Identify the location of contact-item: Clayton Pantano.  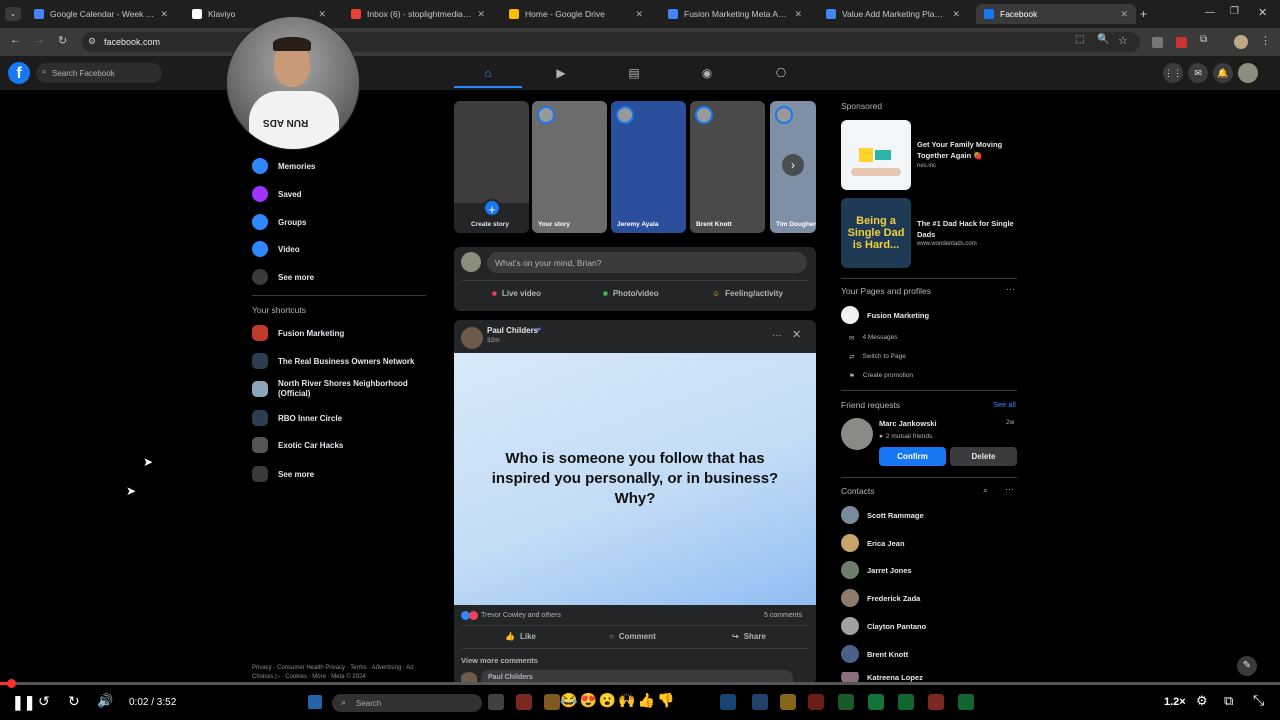
(883, 626).